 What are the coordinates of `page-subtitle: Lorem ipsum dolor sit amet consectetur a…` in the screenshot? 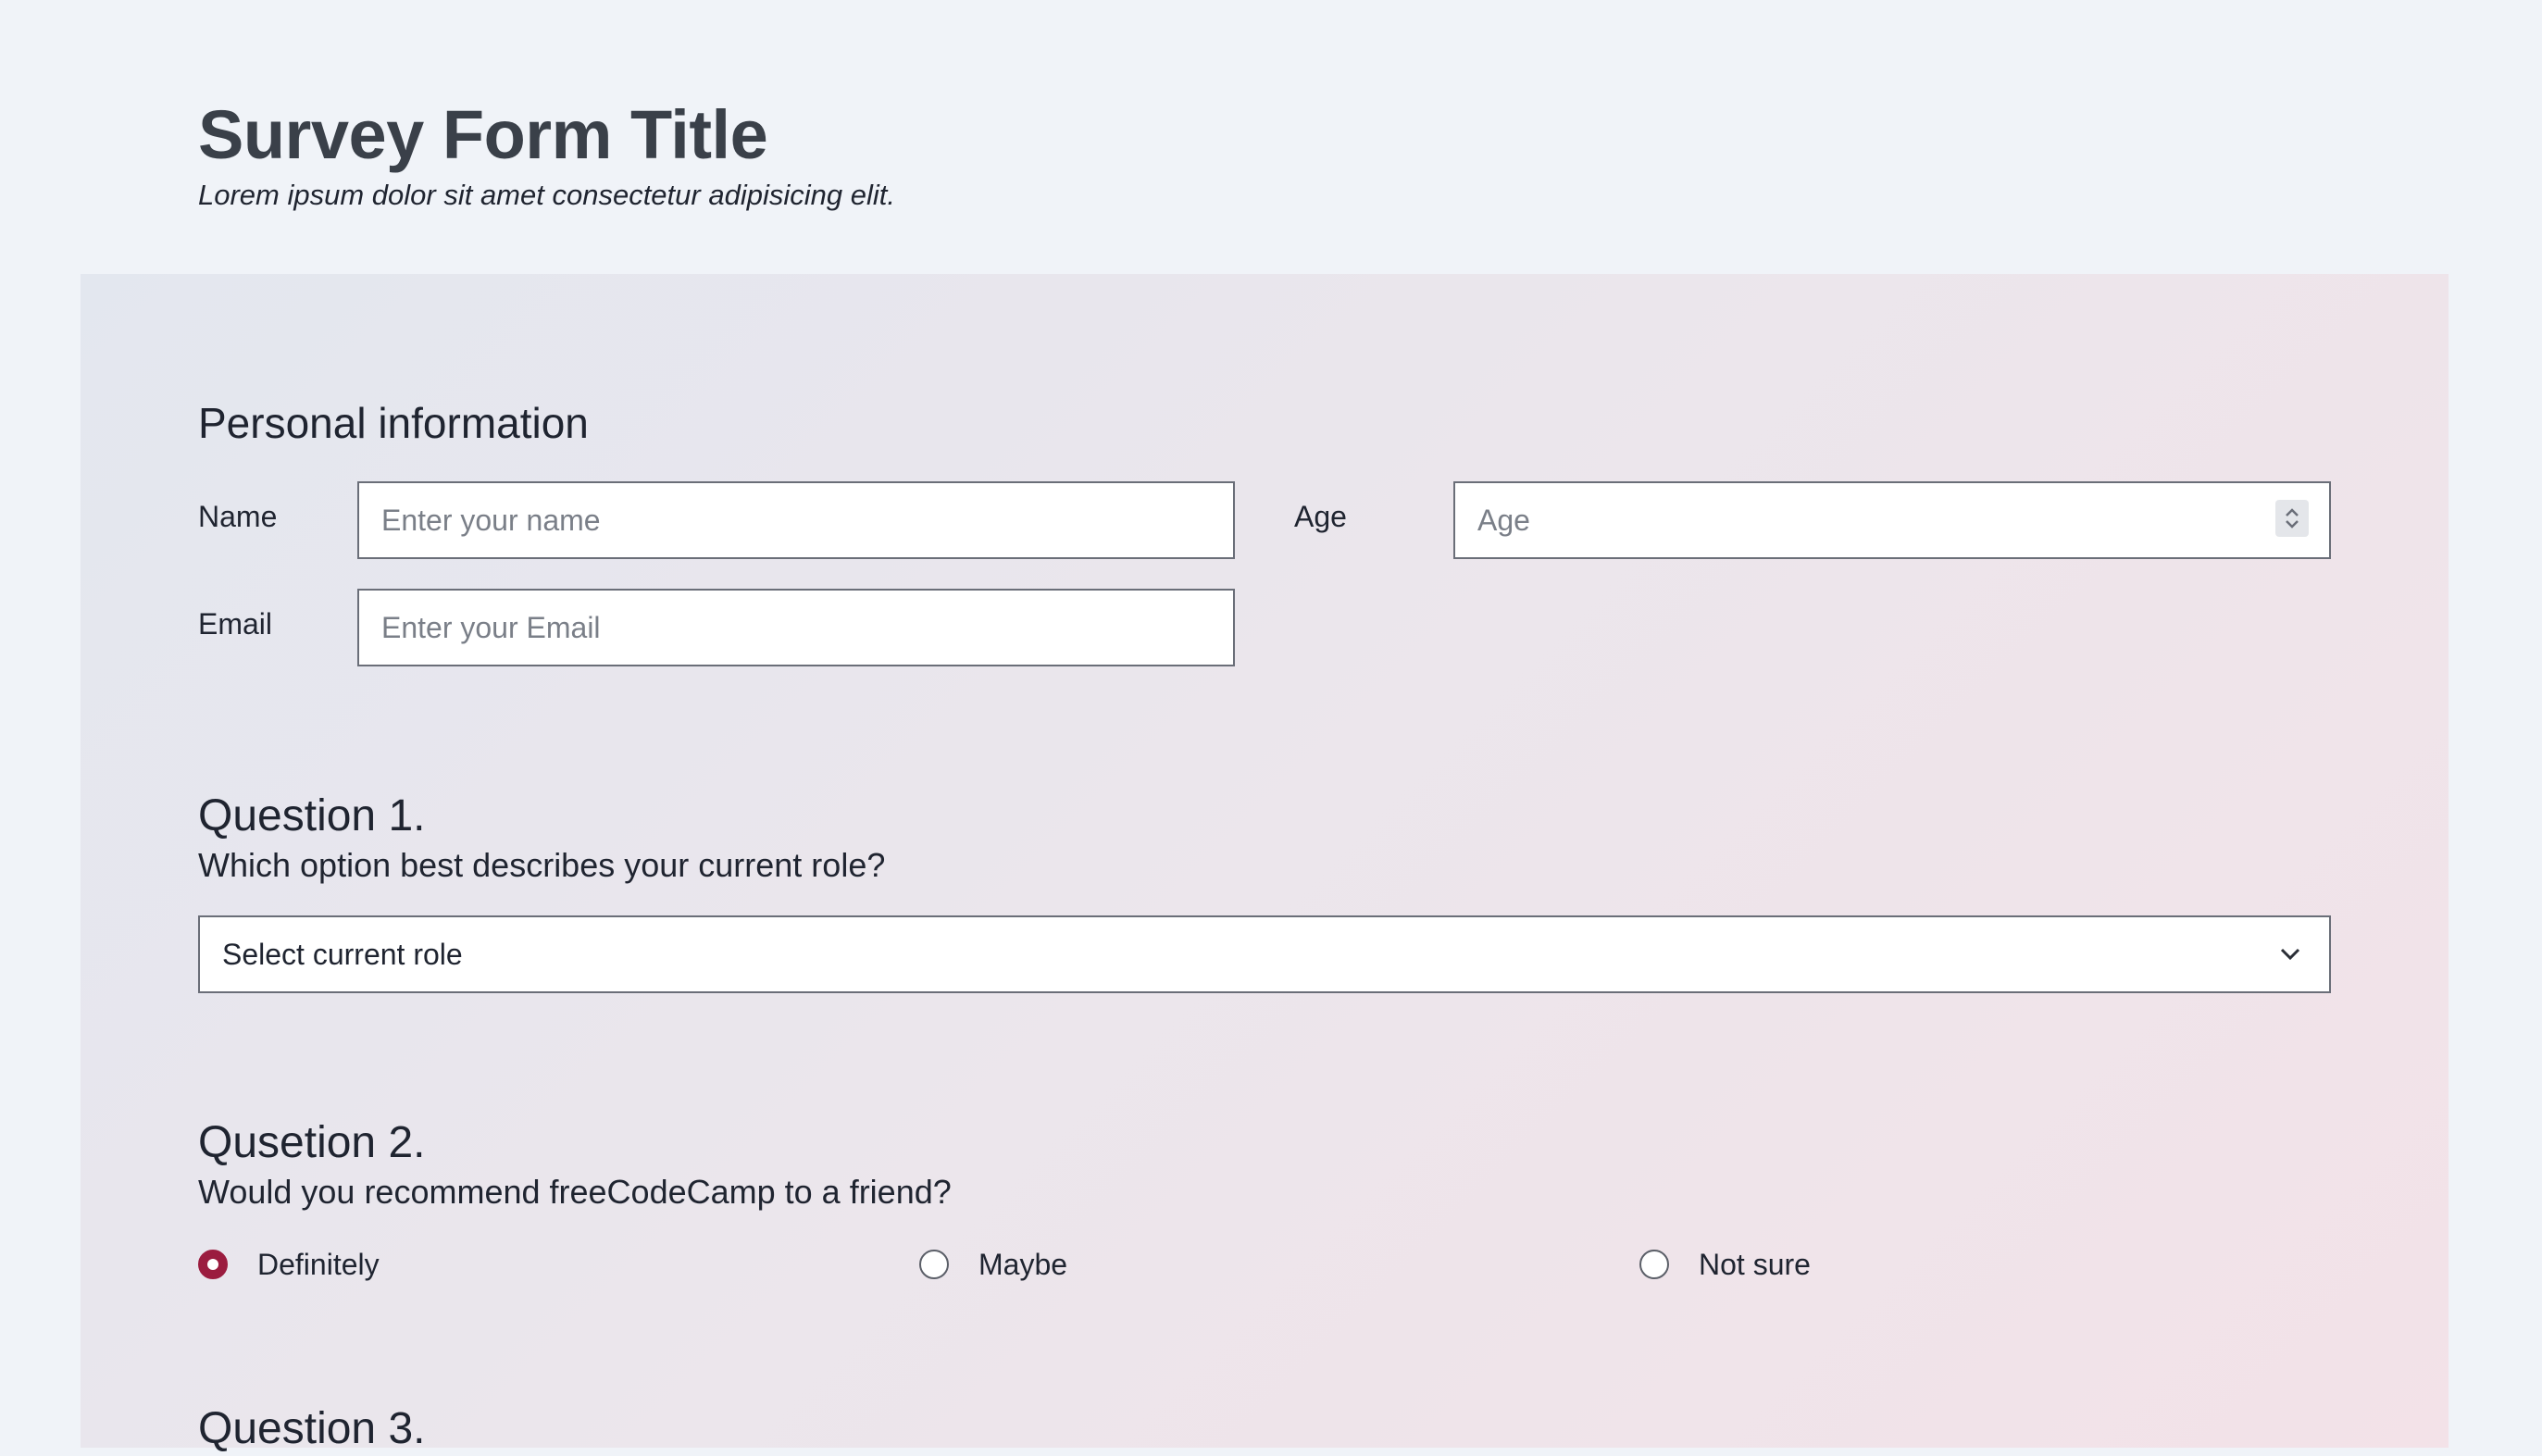 It's located at (546, 195).